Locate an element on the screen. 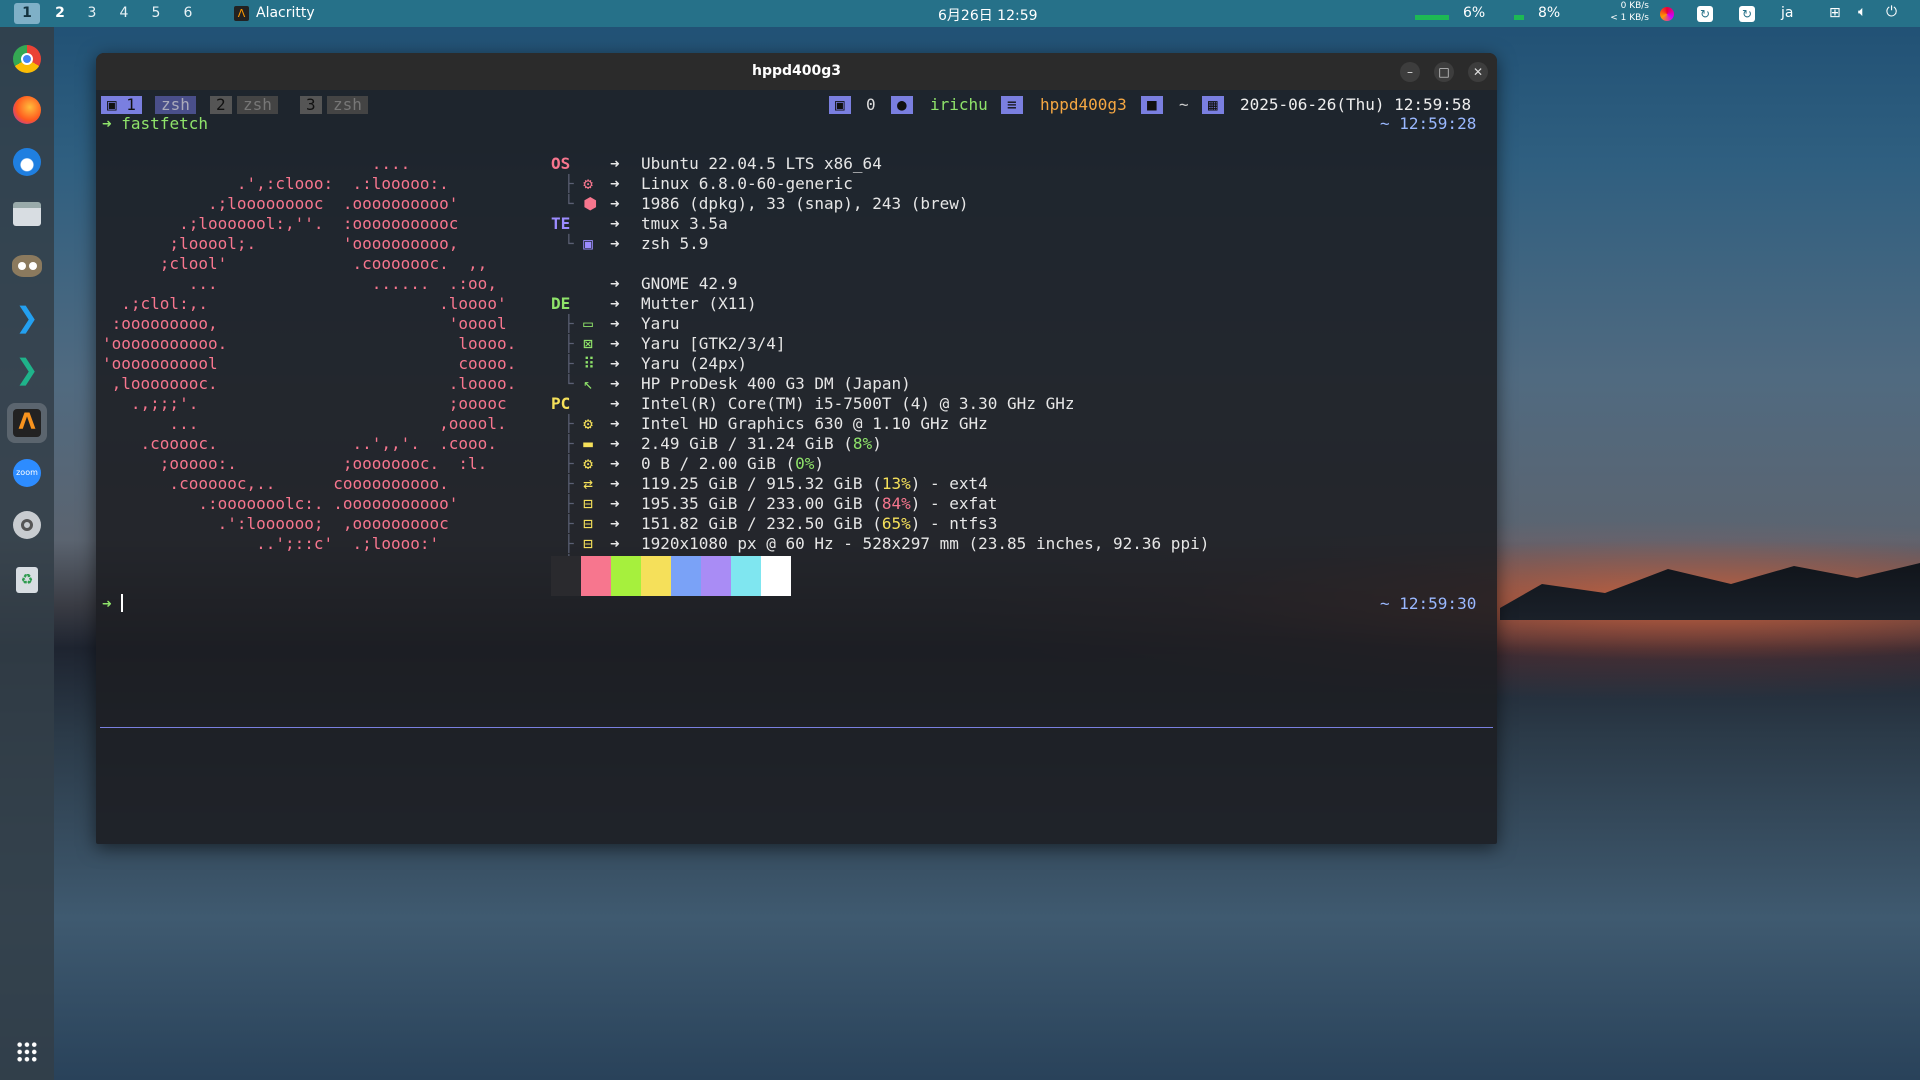 This screenshot has height=1080, width=1920. disk2-percent: 84% is located at coordinates (896, 503).